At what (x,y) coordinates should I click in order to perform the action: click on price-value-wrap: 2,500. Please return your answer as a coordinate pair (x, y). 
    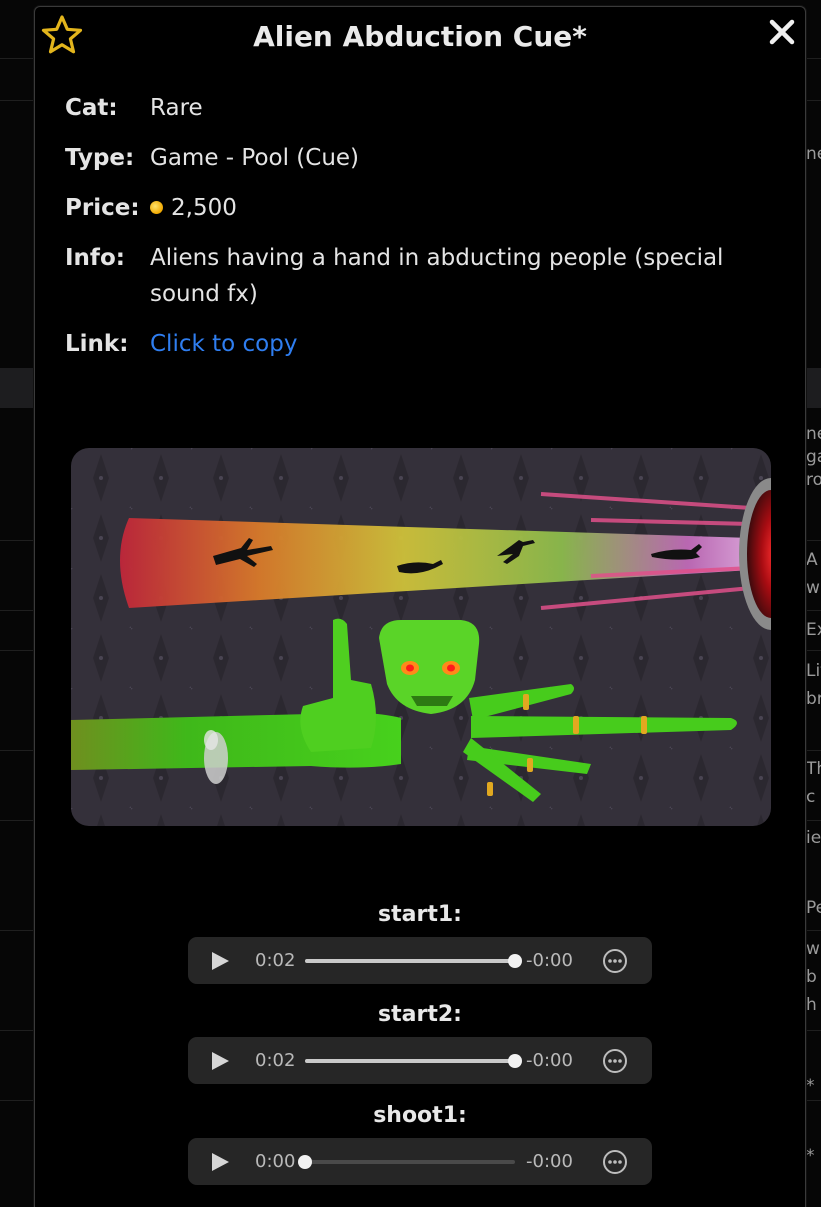
    Looking at the image, I should click on (193, 208).